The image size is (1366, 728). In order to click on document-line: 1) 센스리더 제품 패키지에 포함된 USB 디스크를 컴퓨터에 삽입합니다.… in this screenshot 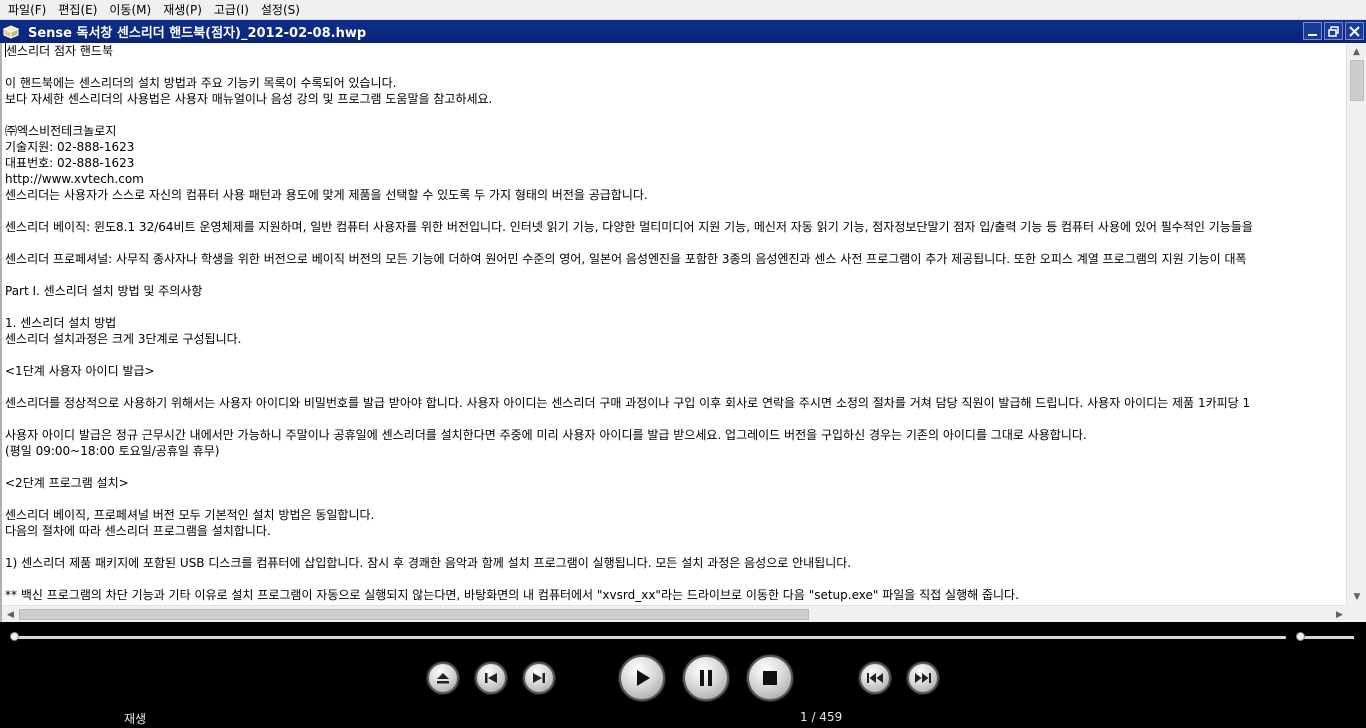, I will do `click(428, 563)`.